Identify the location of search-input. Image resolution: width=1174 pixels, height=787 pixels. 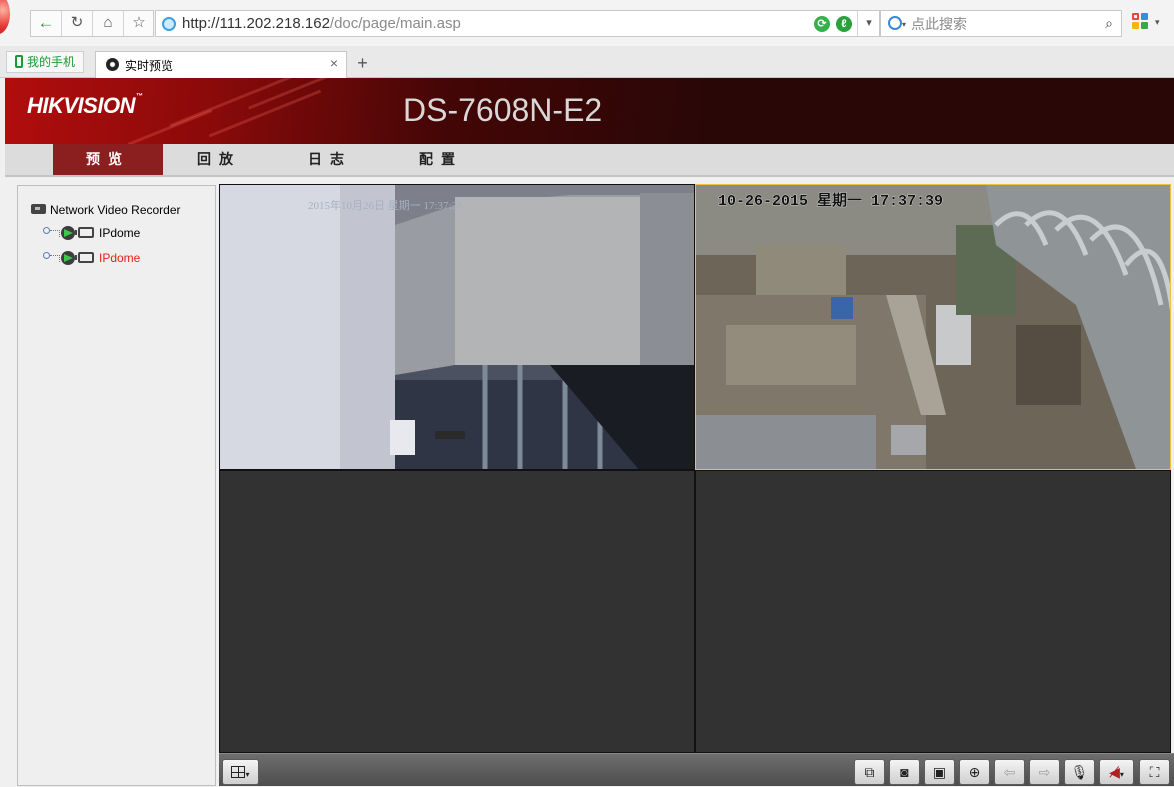
(1001, 23).